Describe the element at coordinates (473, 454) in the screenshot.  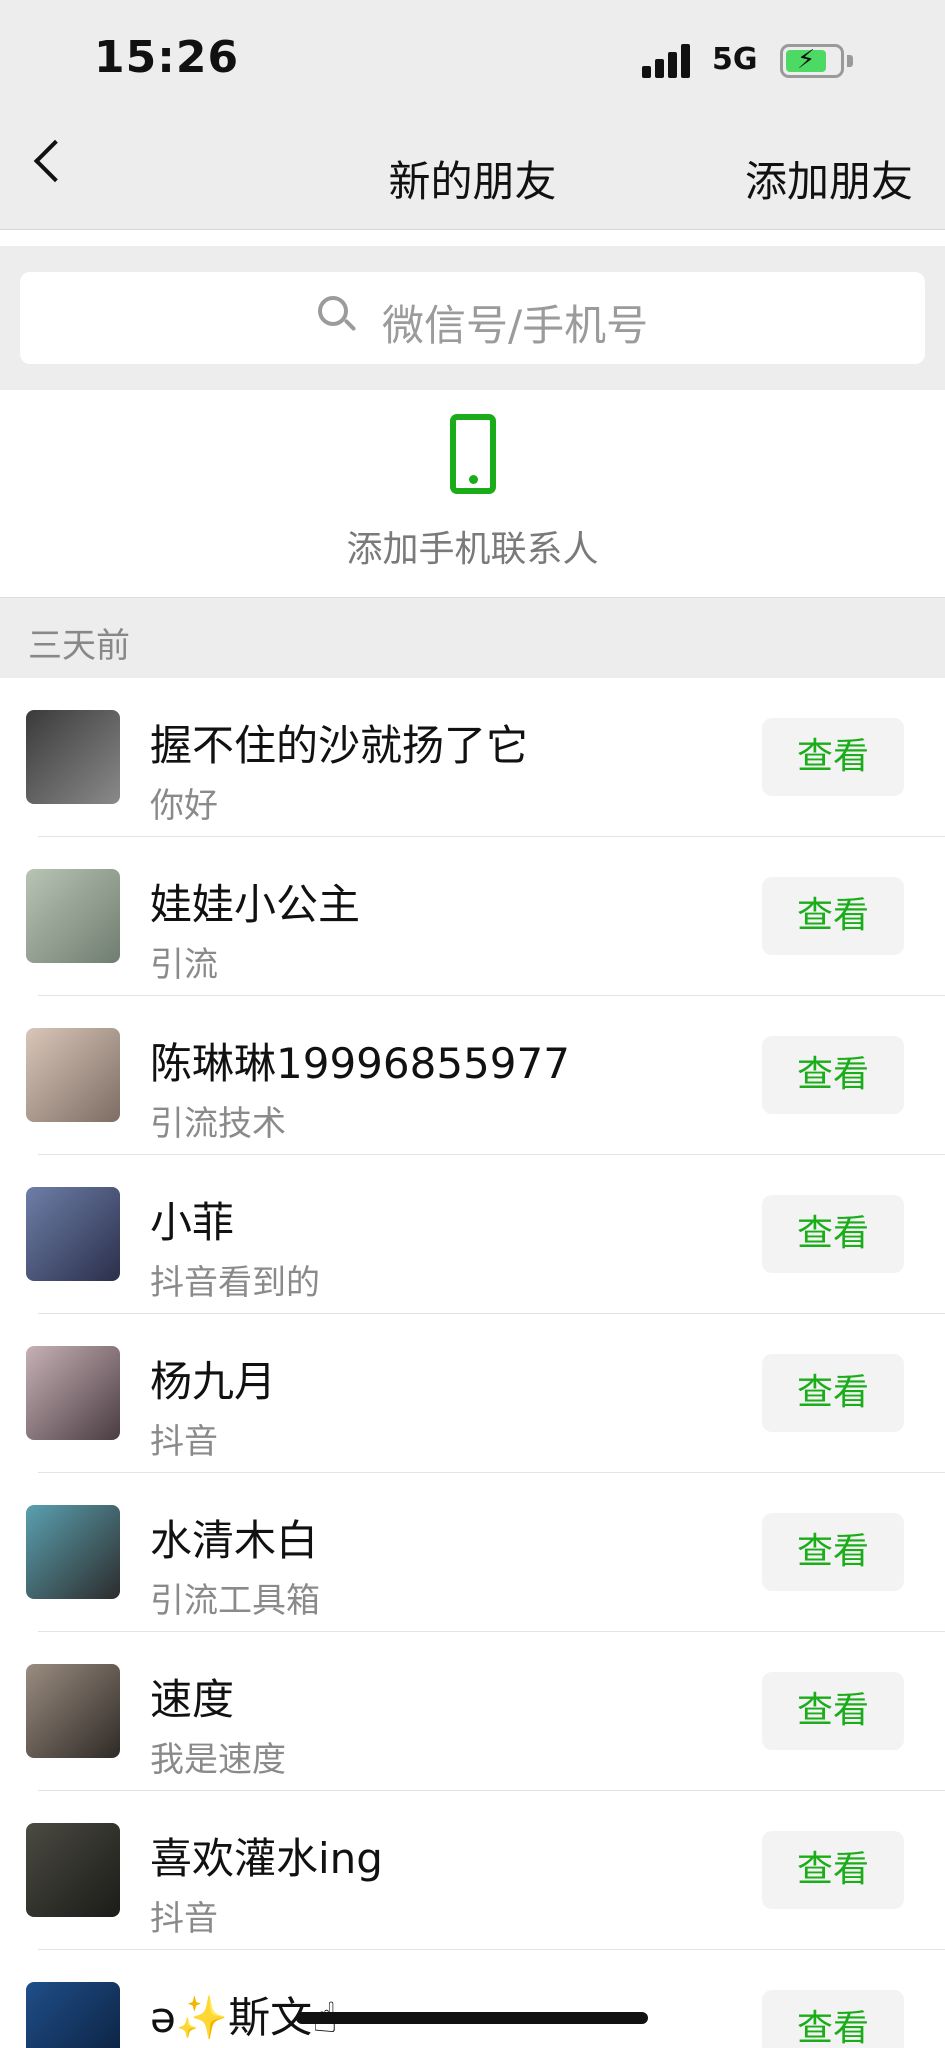
I see `phone-icon` at that location.